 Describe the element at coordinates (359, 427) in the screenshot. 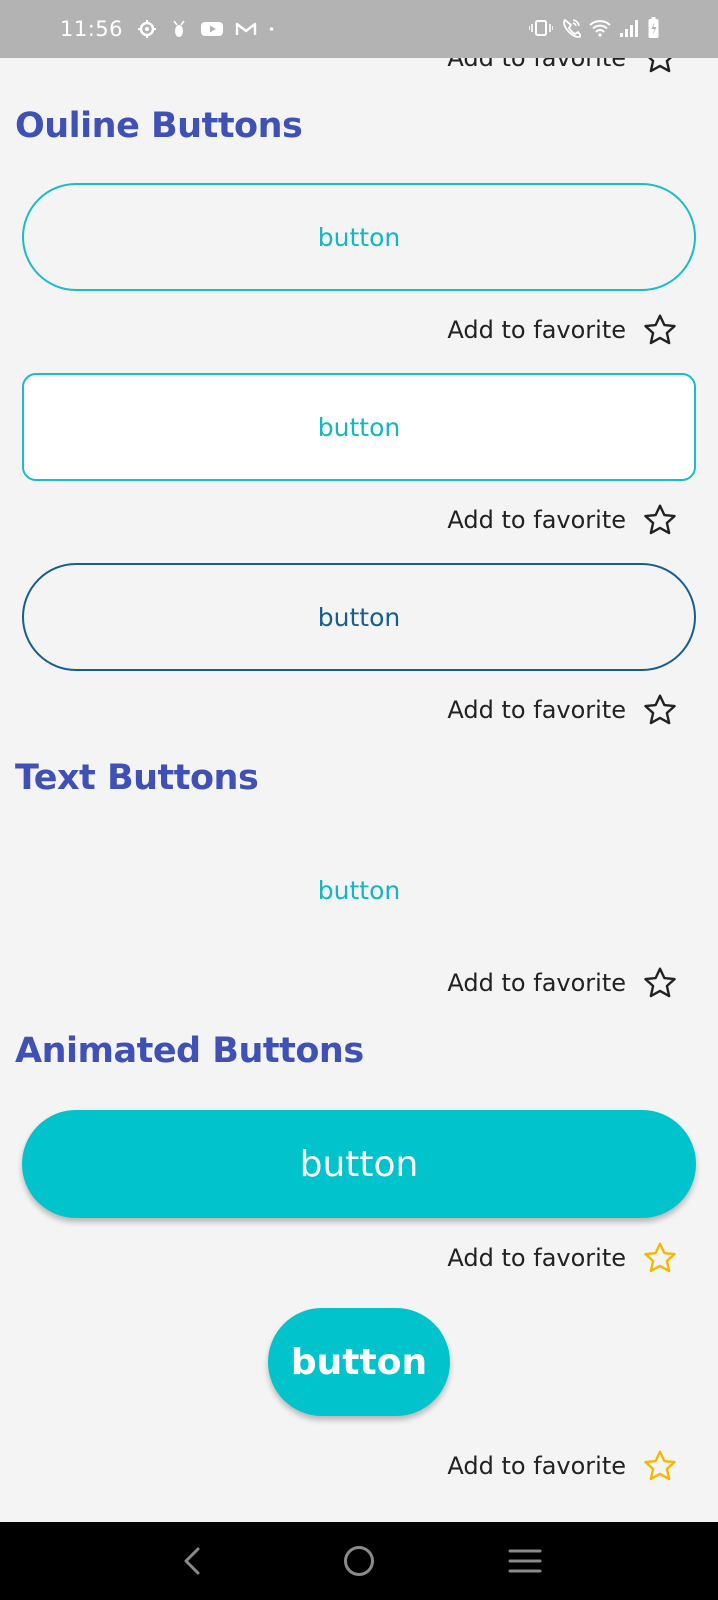

I see `outline-rounded-rect-button: button` at that location.